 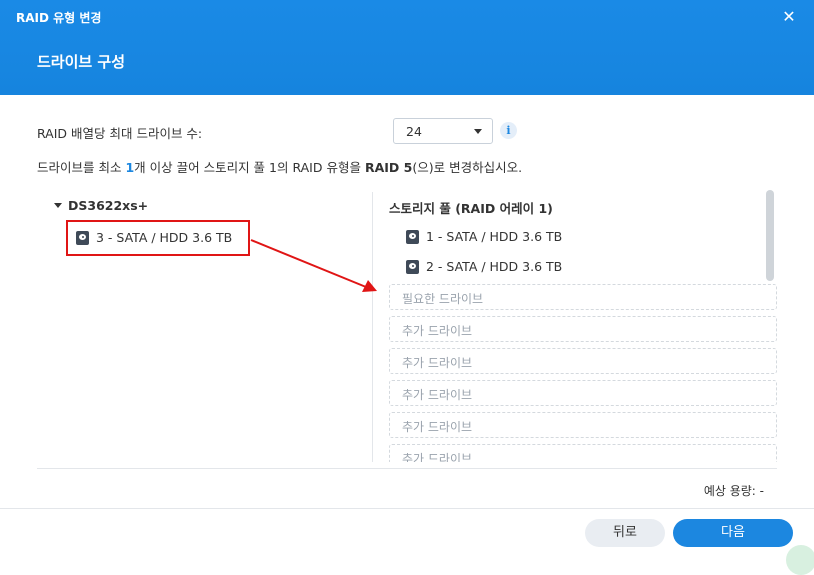 What do you see at coordinates (120, 133) in the screenshot?
I see `max-drives-label: RAID 배열당 최대 드라이브 수:` at bounding box center [120, 133].